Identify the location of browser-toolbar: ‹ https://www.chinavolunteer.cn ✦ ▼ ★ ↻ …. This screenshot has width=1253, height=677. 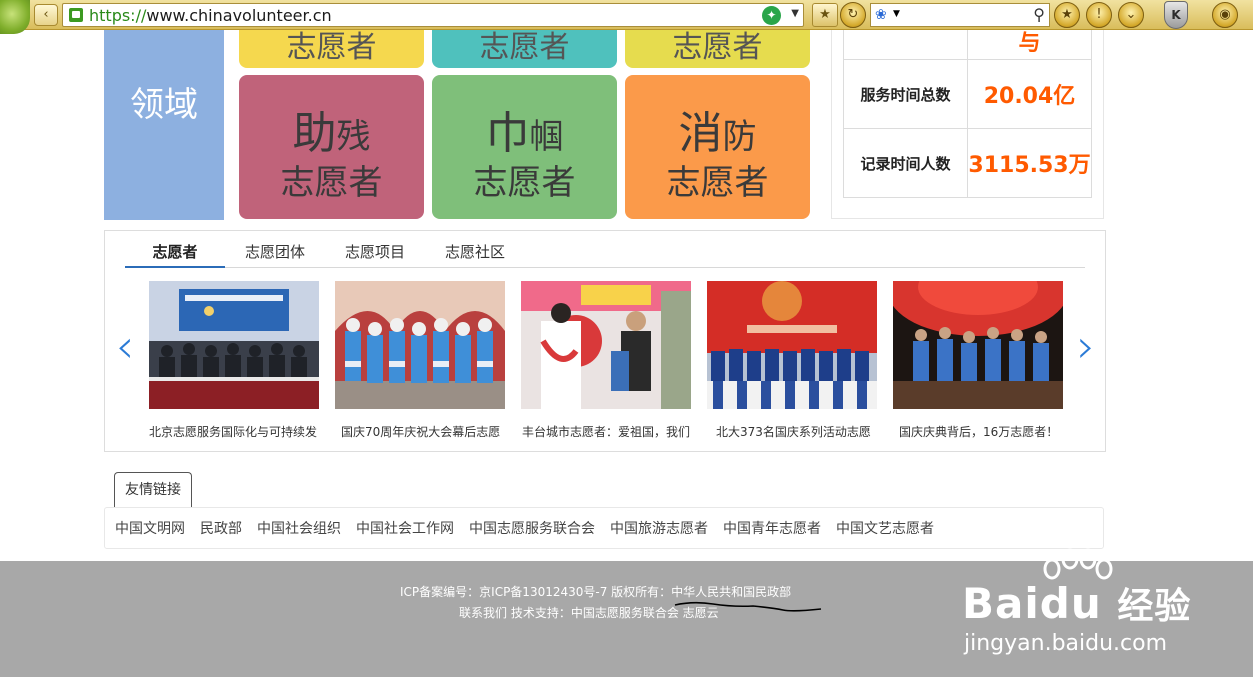
(626, 17).